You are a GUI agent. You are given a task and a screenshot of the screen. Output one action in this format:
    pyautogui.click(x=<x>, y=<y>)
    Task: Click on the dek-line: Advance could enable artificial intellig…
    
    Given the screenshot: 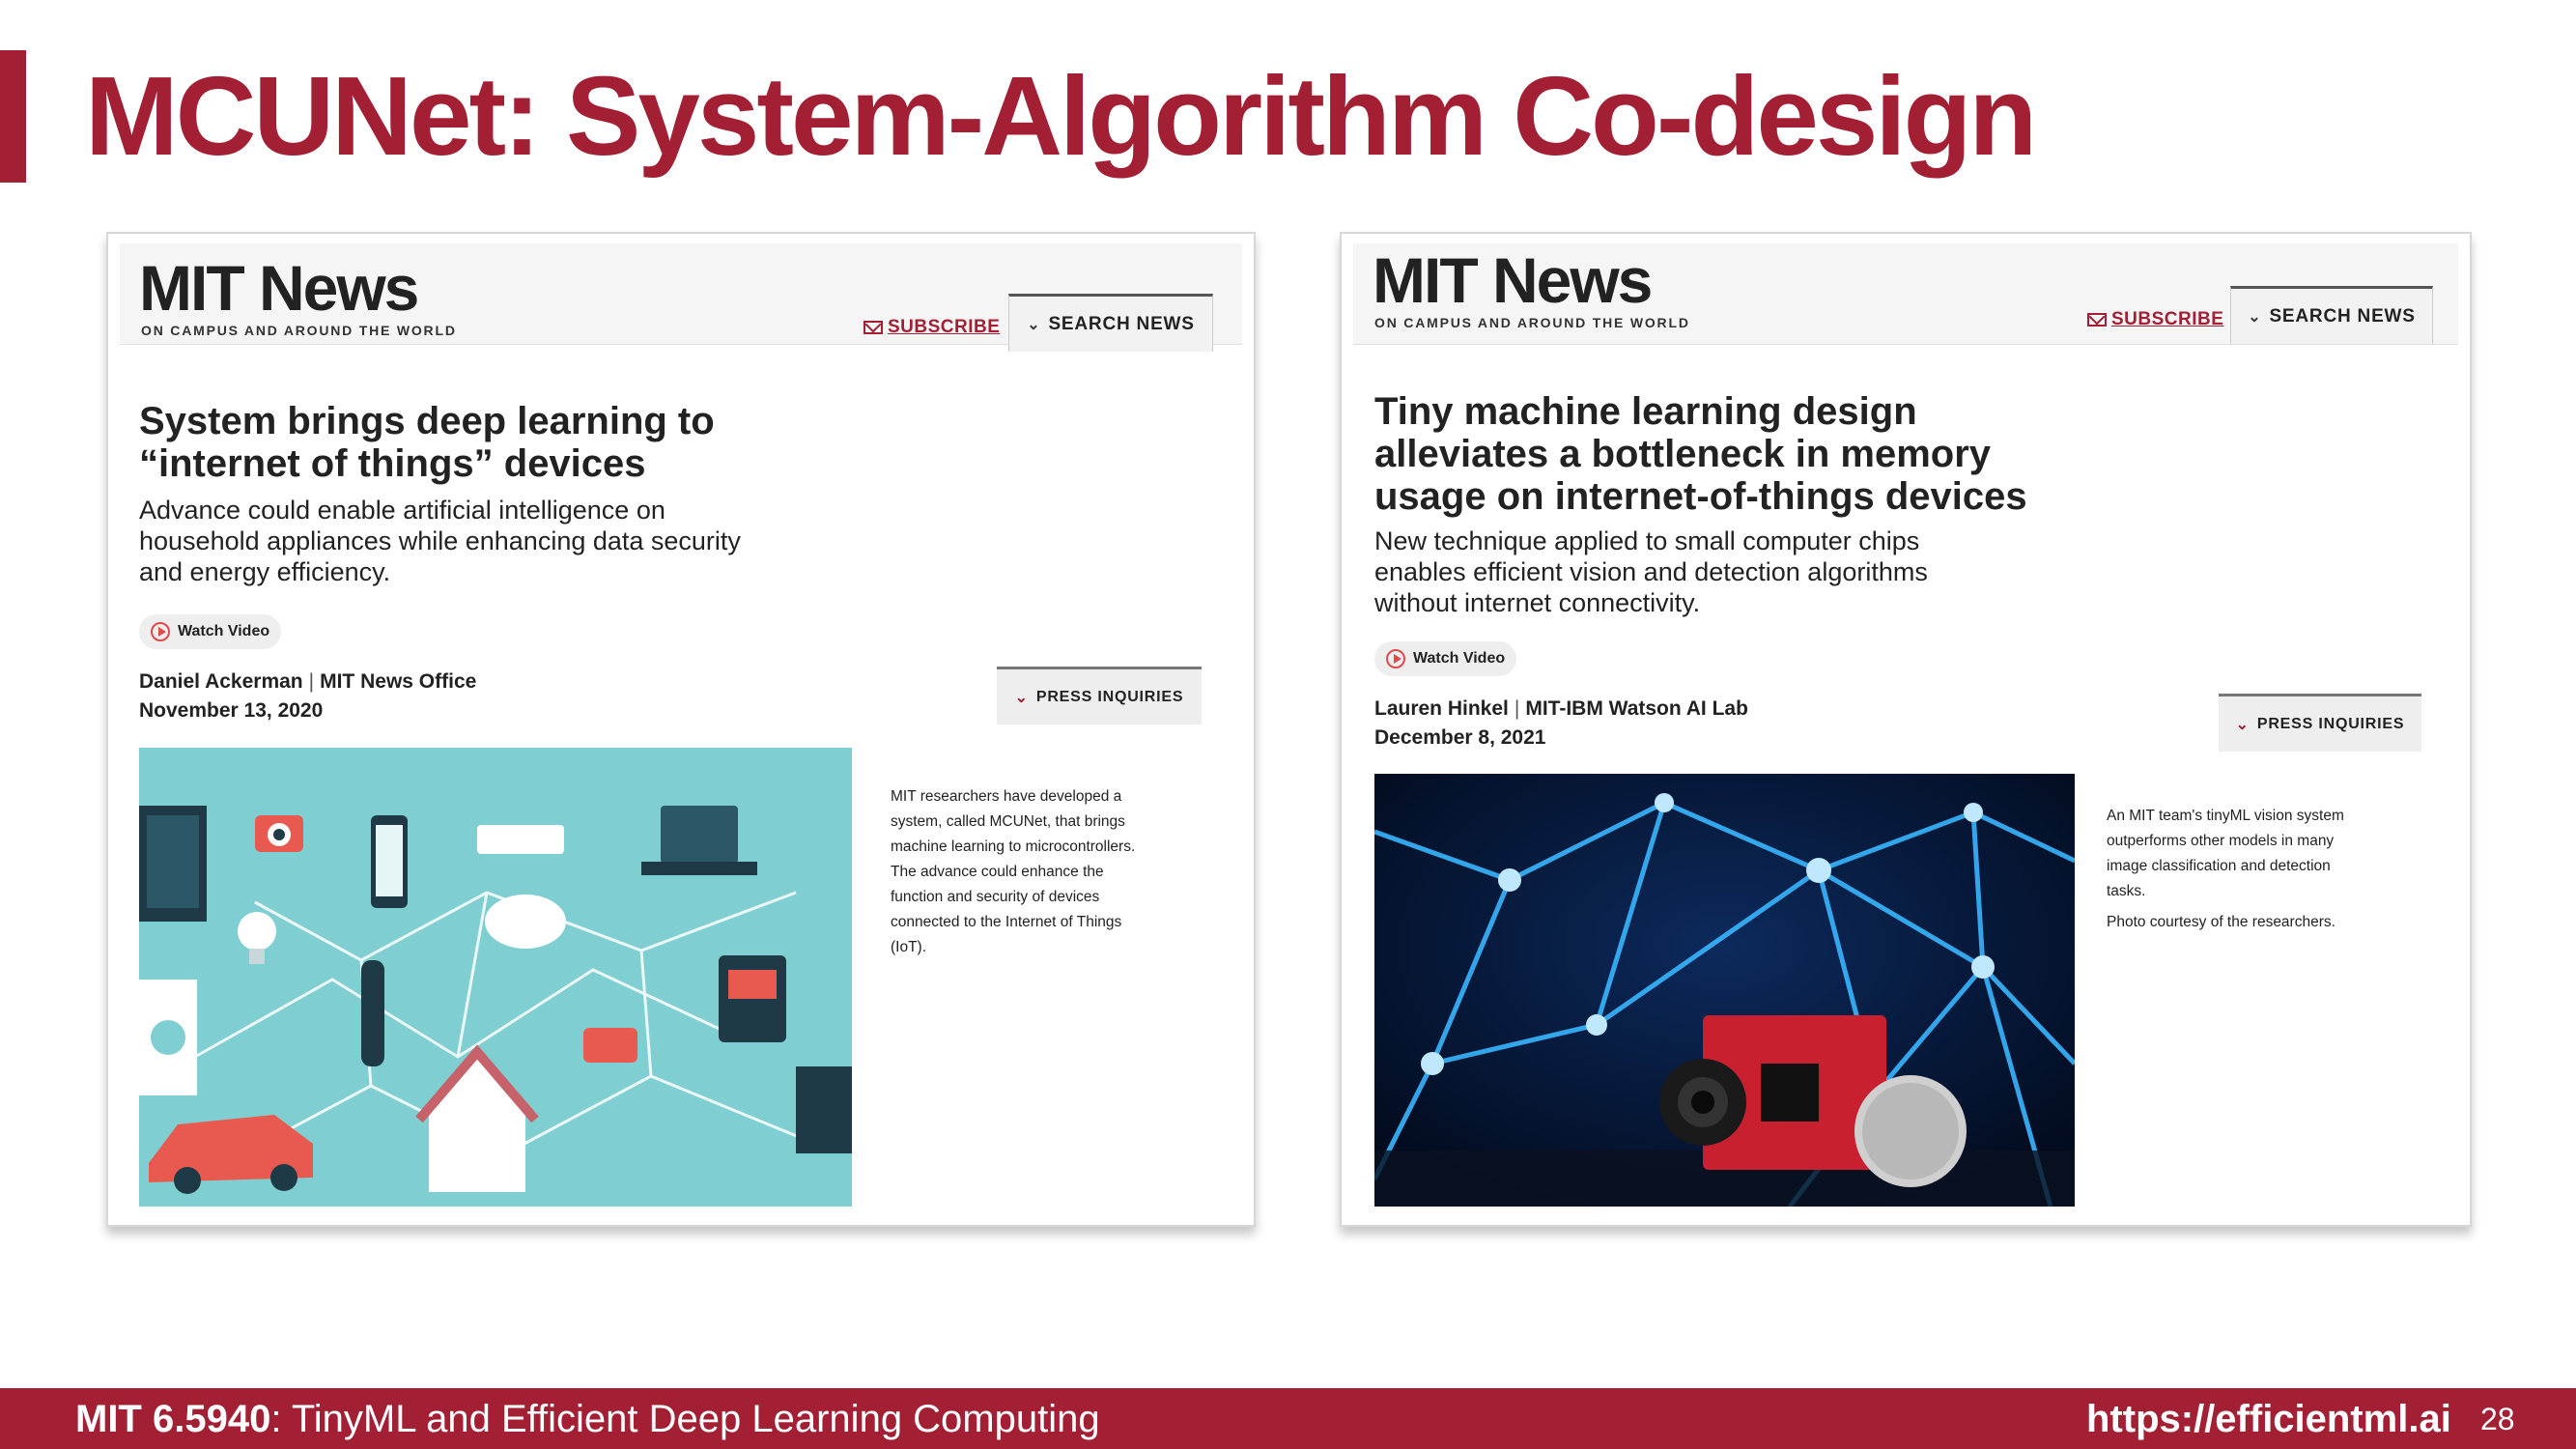 What is the action you would take?
    pyautogui.click(x=402, y=510)
    